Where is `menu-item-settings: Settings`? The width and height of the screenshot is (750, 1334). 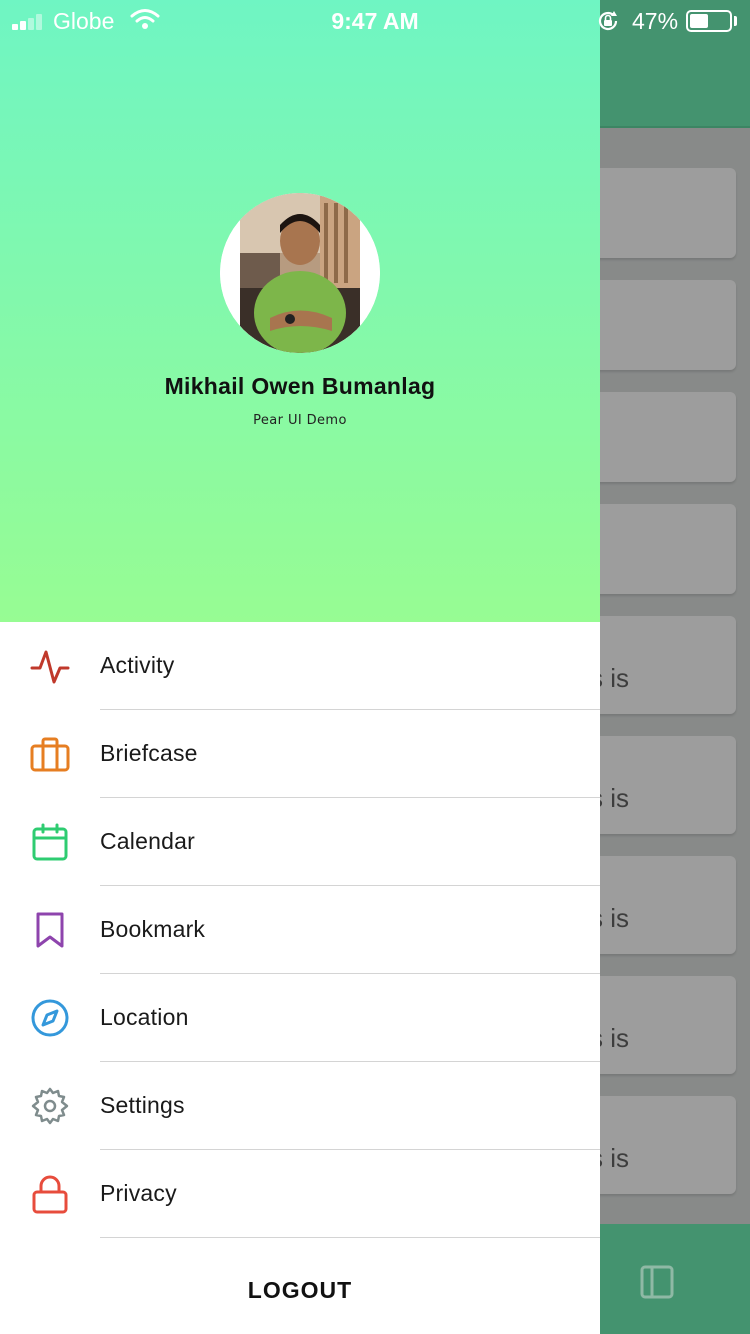
menu-item-settings: Settings is located at coordinates (300, 1106).